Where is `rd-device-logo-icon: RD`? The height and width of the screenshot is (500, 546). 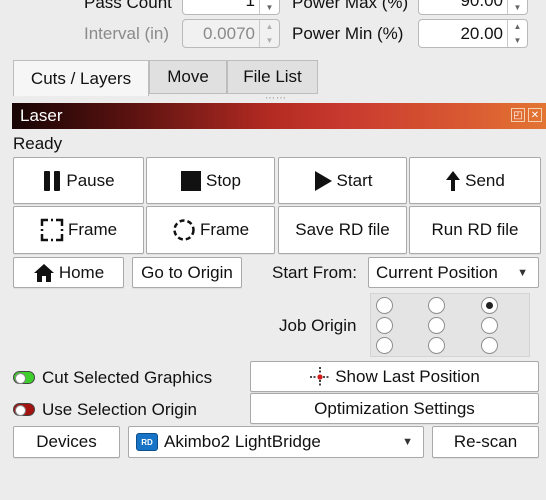
rd-device-logo-icon: RD is located at coordinates (147, 442).